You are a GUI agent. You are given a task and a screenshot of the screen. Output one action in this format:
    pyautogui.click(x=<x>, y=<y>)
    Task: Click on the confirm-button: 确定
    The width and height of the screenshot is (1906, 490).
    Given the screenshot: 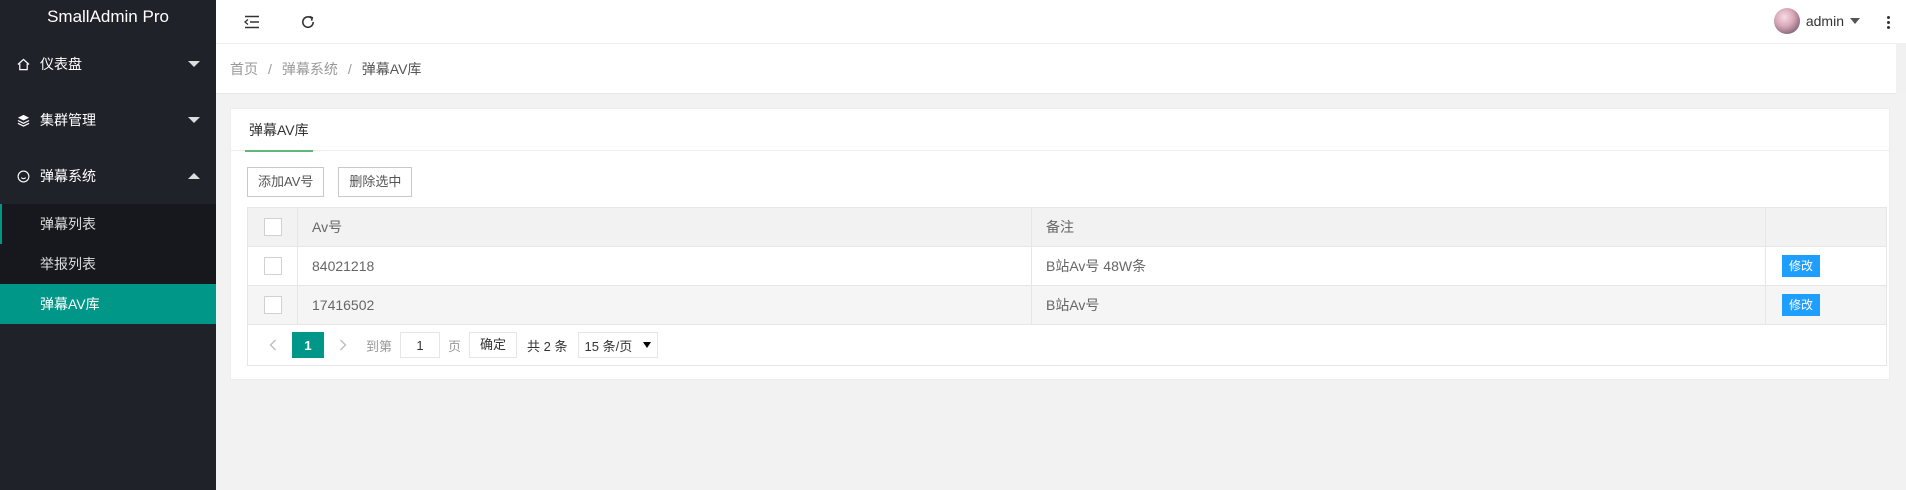 What is the action you would take?
    pyautogui.click(x=493, y=345)
    